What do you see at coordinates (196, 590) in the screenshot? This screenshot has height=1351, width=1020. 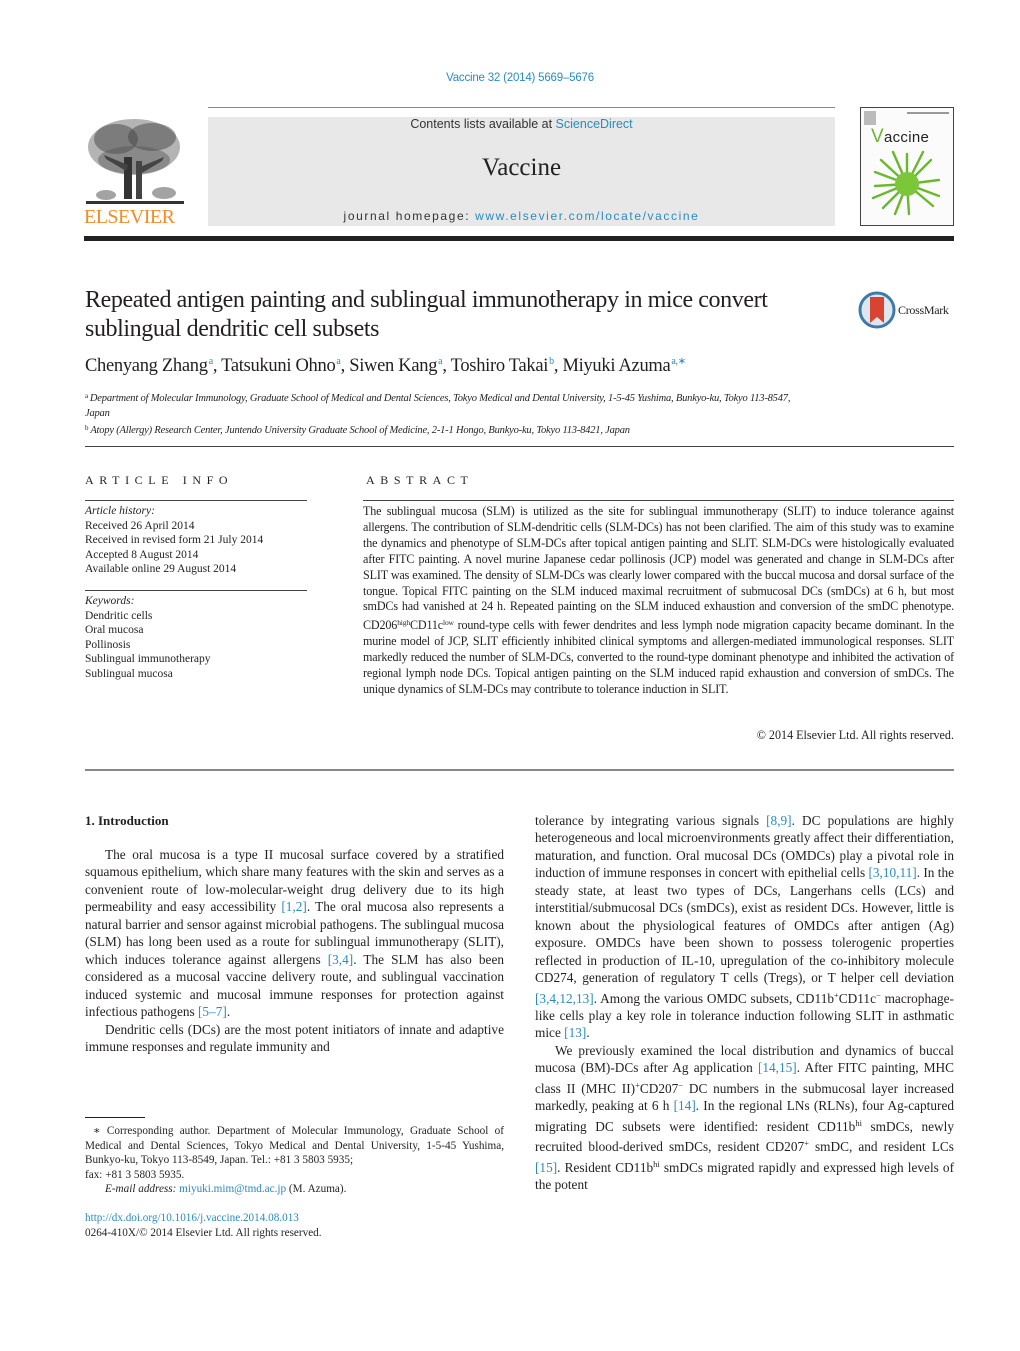 I see `keywords-rule` at bounding box center [196, 590].